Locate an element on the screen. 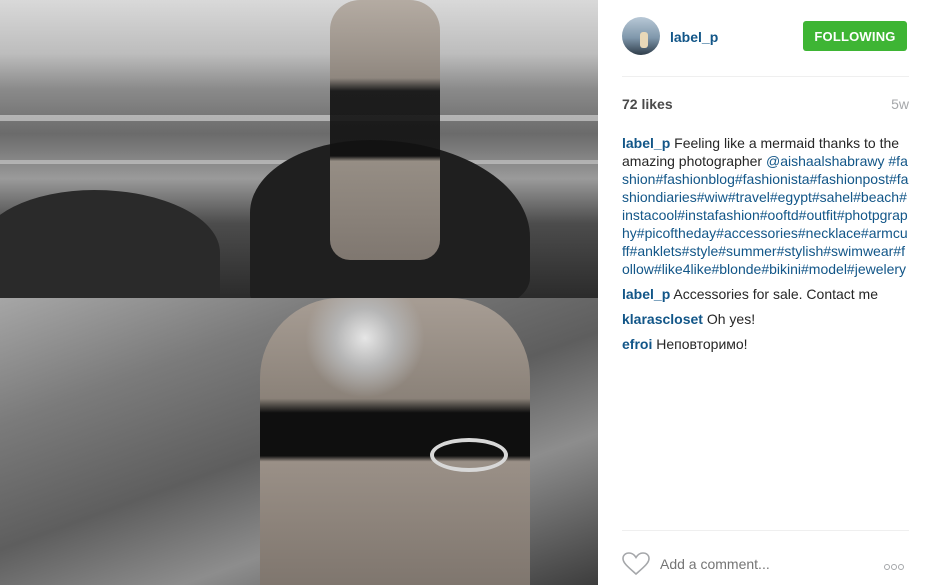 The image size is (929, 585). comment-input is located at coordinates (760, 564).